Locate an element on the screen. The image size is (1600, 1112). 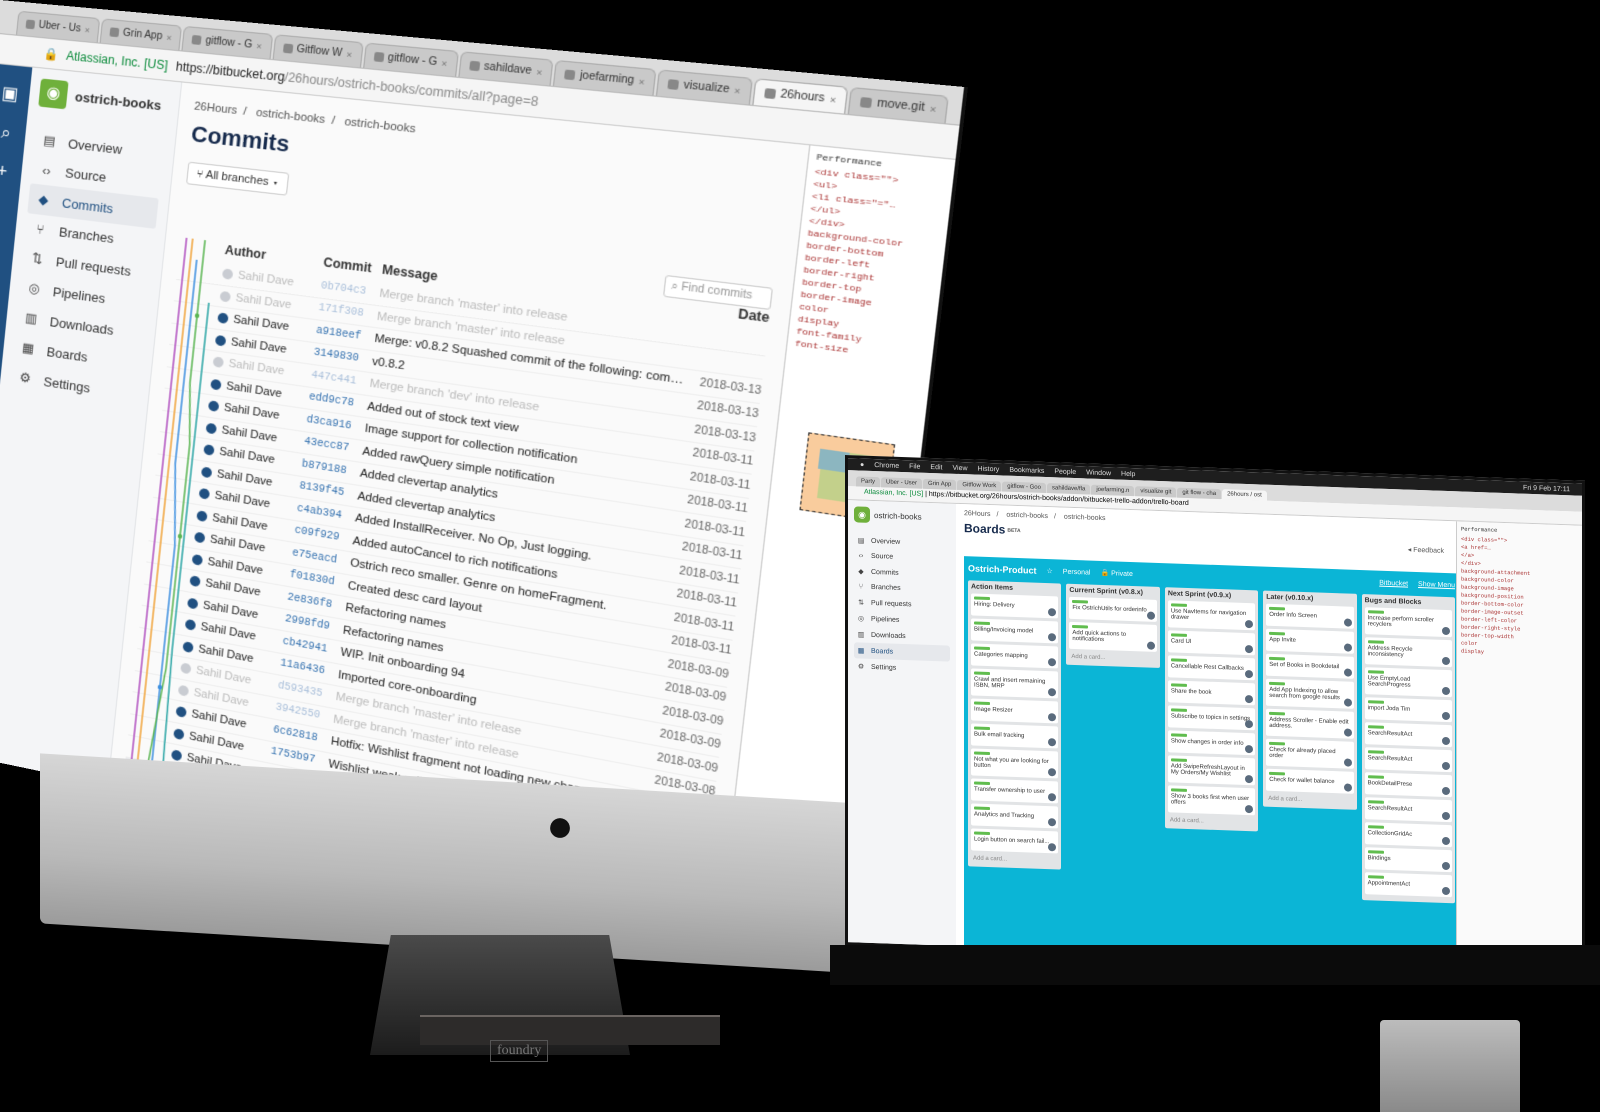
board-visibility: Personal is located at coordinates (1077, 572).